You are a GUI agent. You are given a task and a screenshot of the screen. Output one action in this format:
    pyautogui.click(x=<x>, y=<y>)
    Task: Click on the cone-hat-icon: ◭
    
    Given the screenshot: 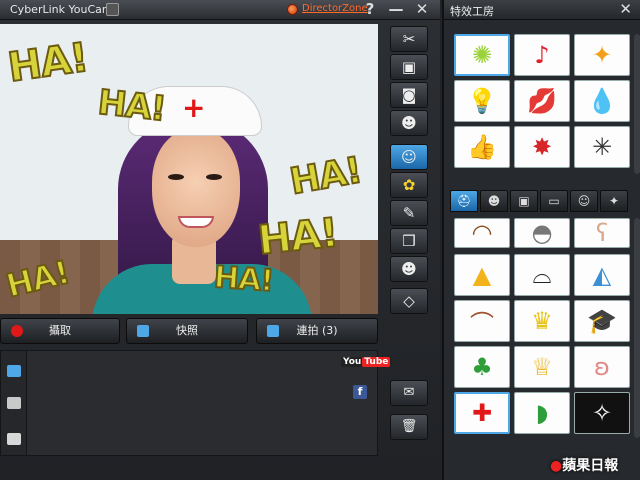 What is the action you would take?
    pyautogui.click(x=602, y=275)
    